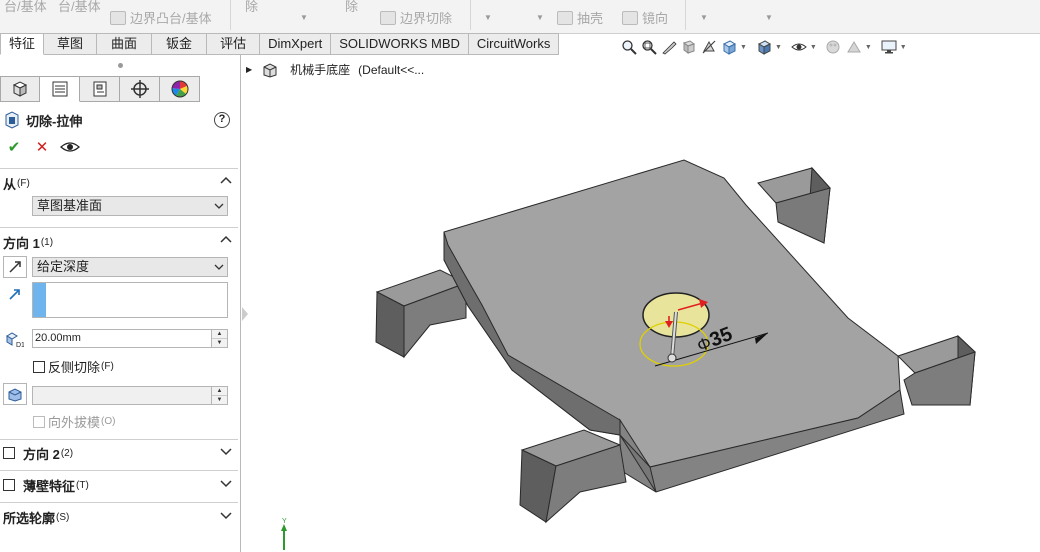 This screenshot has width=1040, height=552. I want to click on checkmark-icon: ✔, so click(14, 147).